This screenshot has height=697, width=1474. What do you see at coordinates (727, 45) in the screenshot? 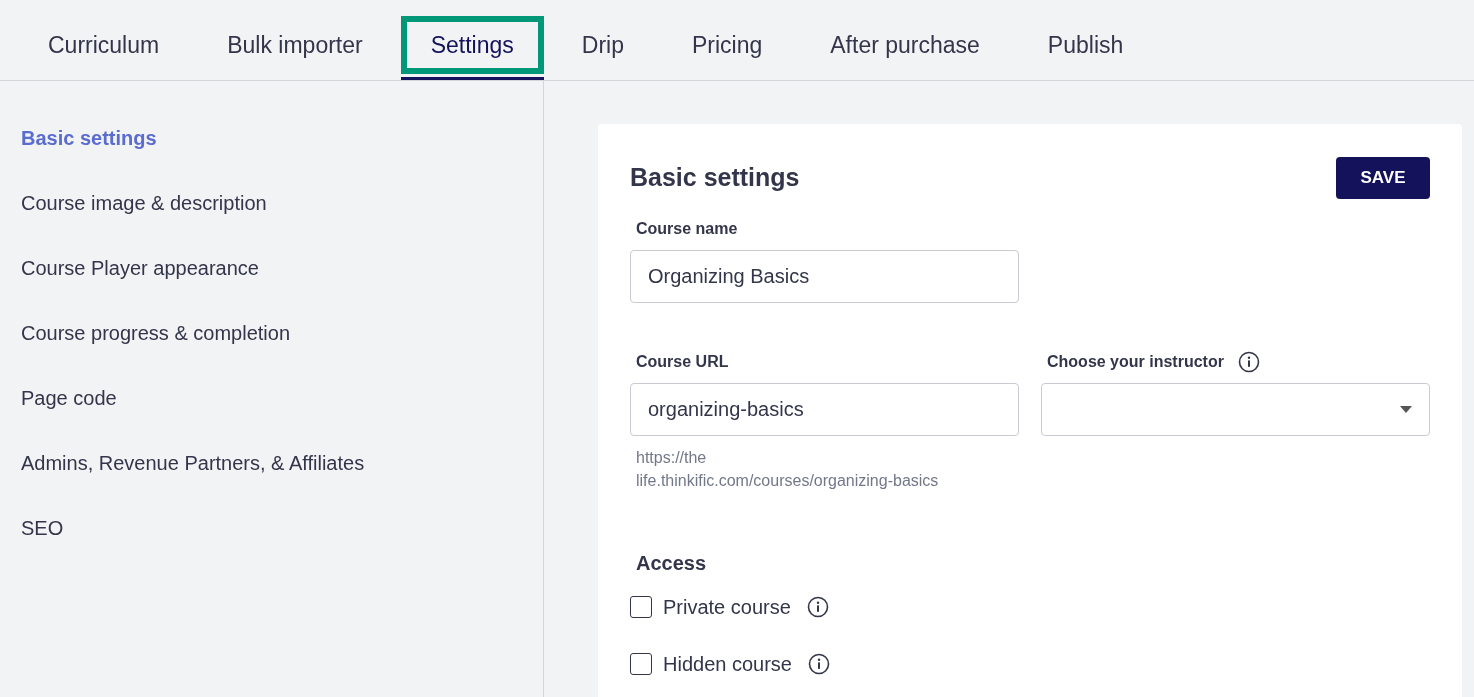
I see `tab: Pricing` at bounding box center [727, 45].